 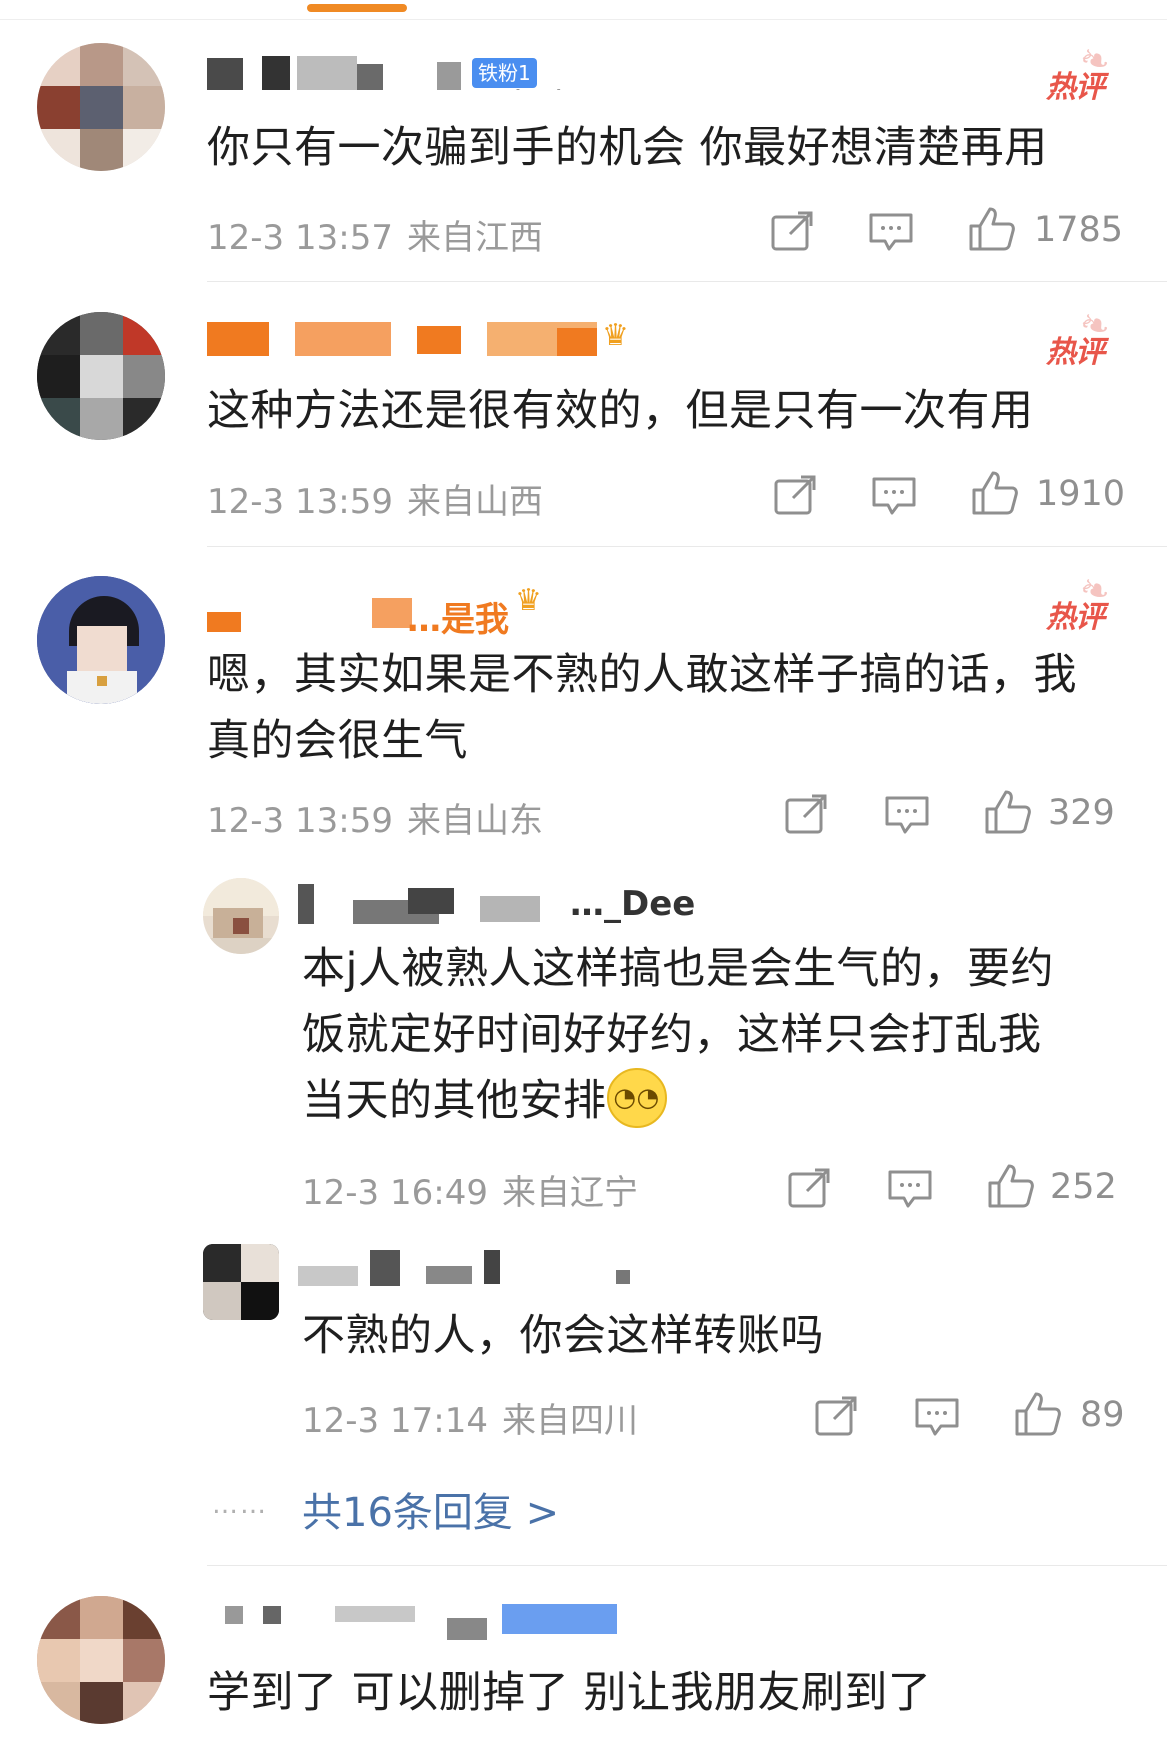 What do you see at coordinates (1081, 494) in the screenshot?
I see `like-count: 1910` at bounding box center [1081, 494].